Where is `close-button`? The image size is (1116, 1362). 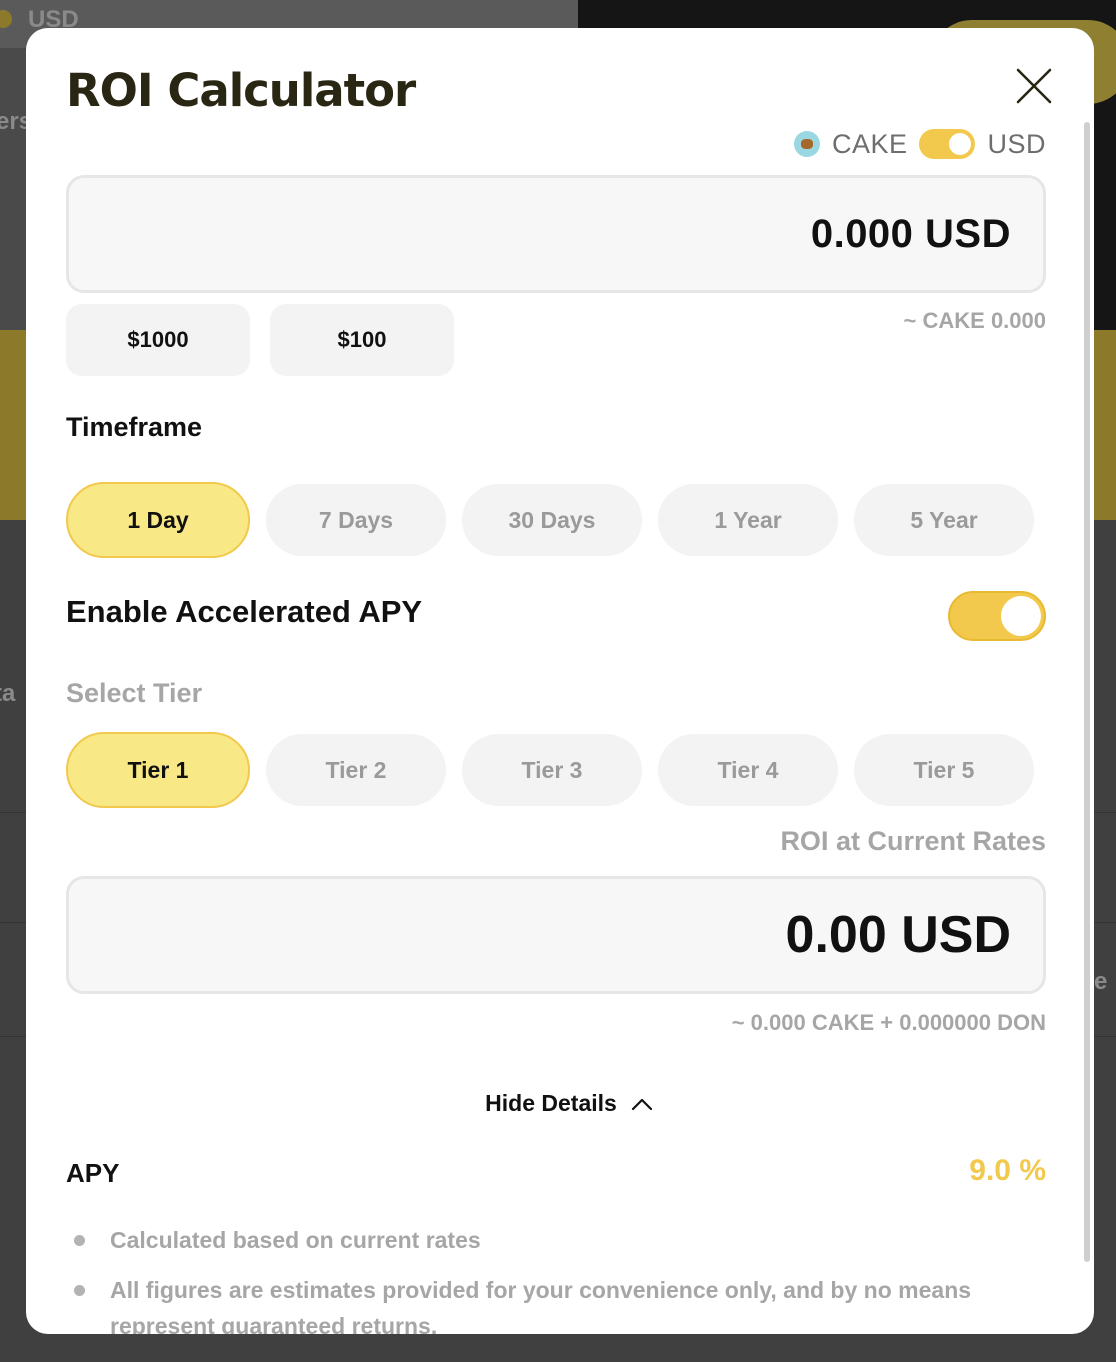 close-button is located at coordinates (1034, 86).